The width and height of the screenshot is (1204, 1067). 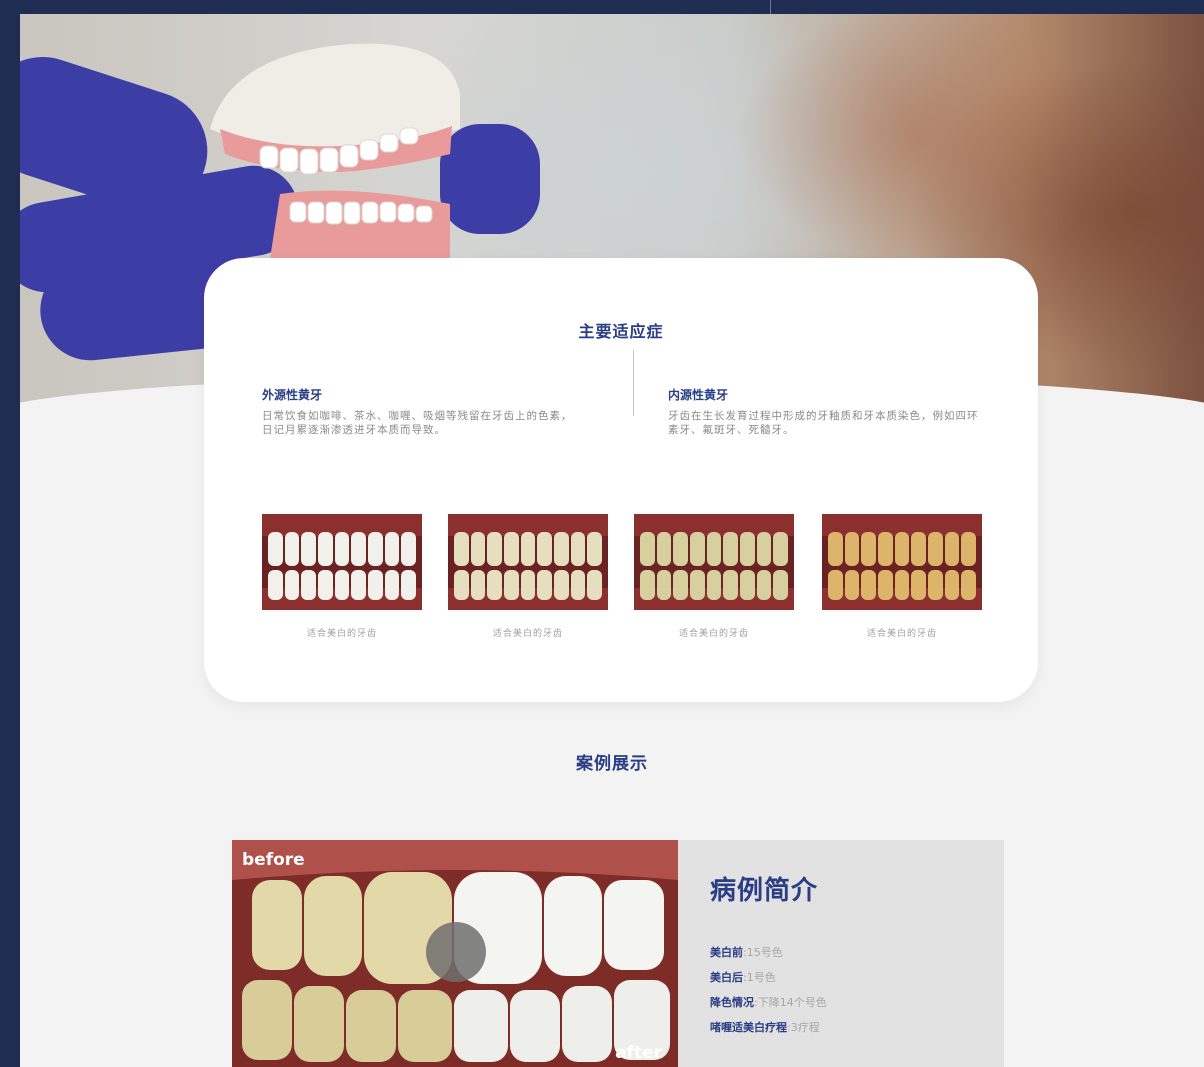 What do you see at coordinates (768, 1002) in the screenshot?
I see `case-item-shade-change: 降色情况:下降14个号色` at bounding box center [768, 1002].